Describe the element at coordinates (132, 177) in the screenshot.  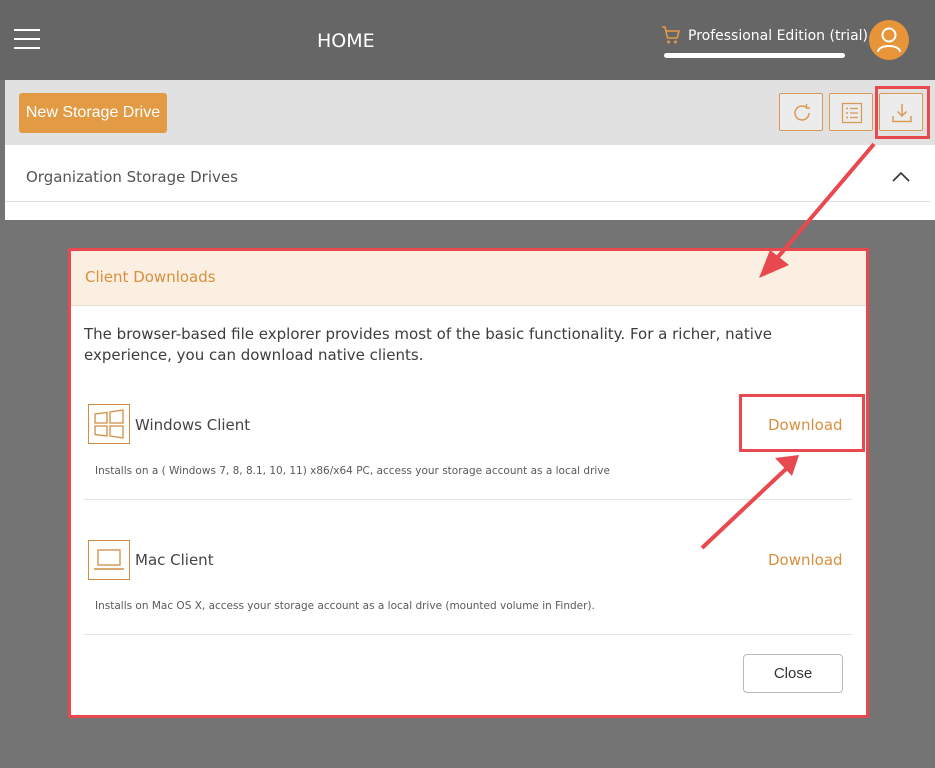
I see `drives-section-title: Organization Storage Drives` at that location.